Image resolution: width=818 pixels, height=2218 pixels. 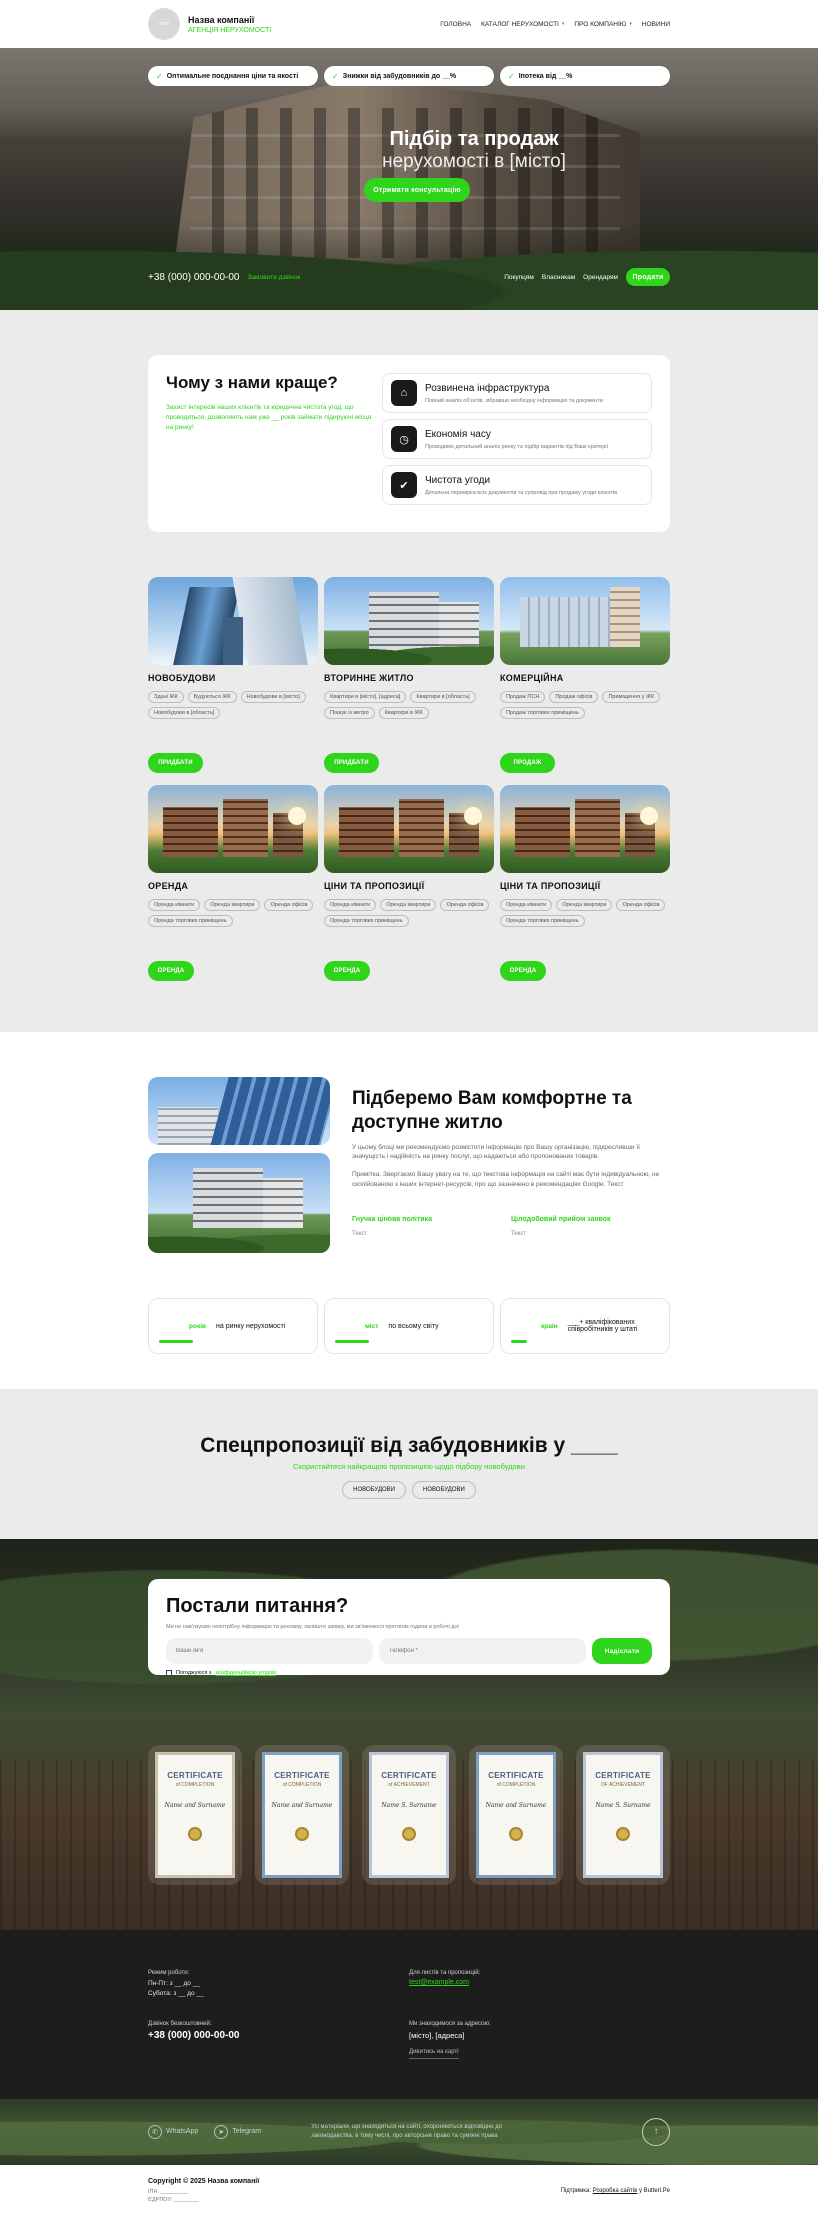 What do you see at coordinates (603, 24) in the screenshot?
I see `nav-item: ПРО КОМПАНІЮ ▾` at bounding box center [603, 24].